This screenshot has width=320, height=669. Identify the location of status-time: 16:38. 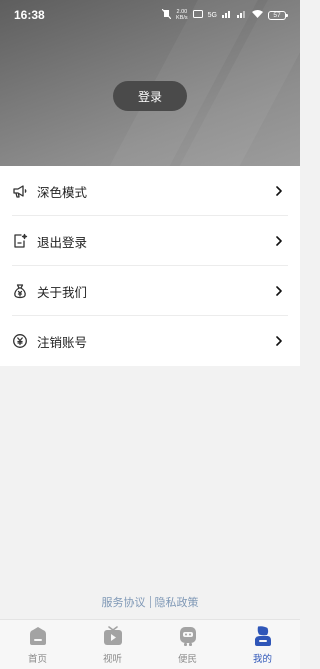
(29, 15).